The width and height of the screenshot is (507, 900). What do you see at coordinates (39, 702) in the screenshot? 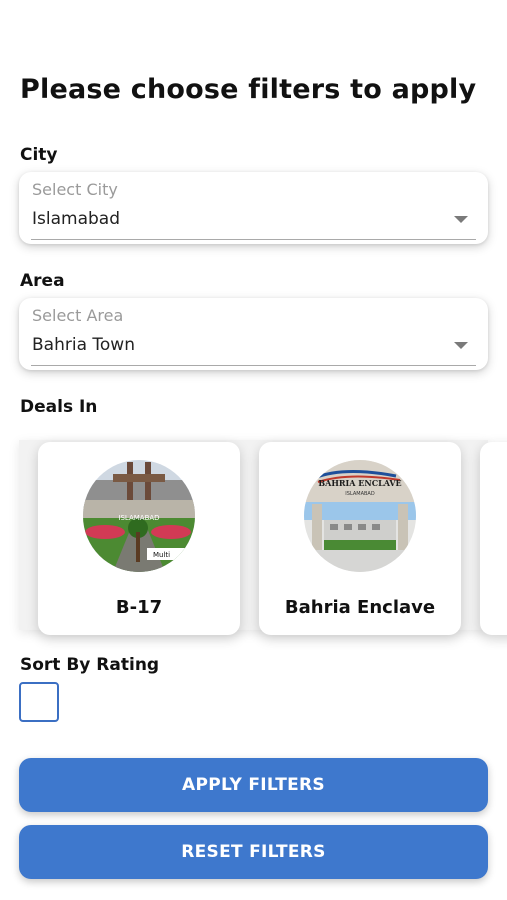
I see `sort-by-rating-checkbox` at bounding box center [39, 702].